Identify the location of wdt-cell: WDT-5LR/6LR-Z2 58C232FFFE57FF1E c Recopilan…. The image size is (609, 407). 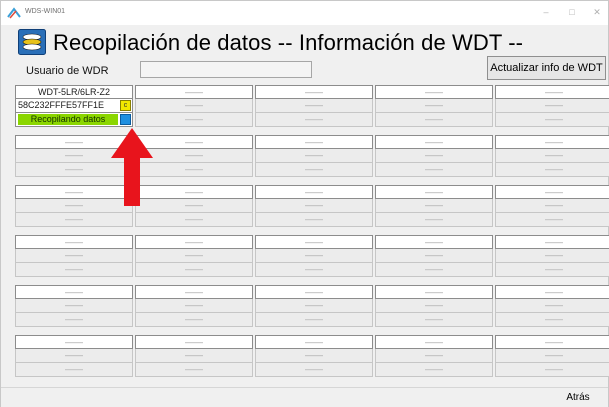
(74, 106).